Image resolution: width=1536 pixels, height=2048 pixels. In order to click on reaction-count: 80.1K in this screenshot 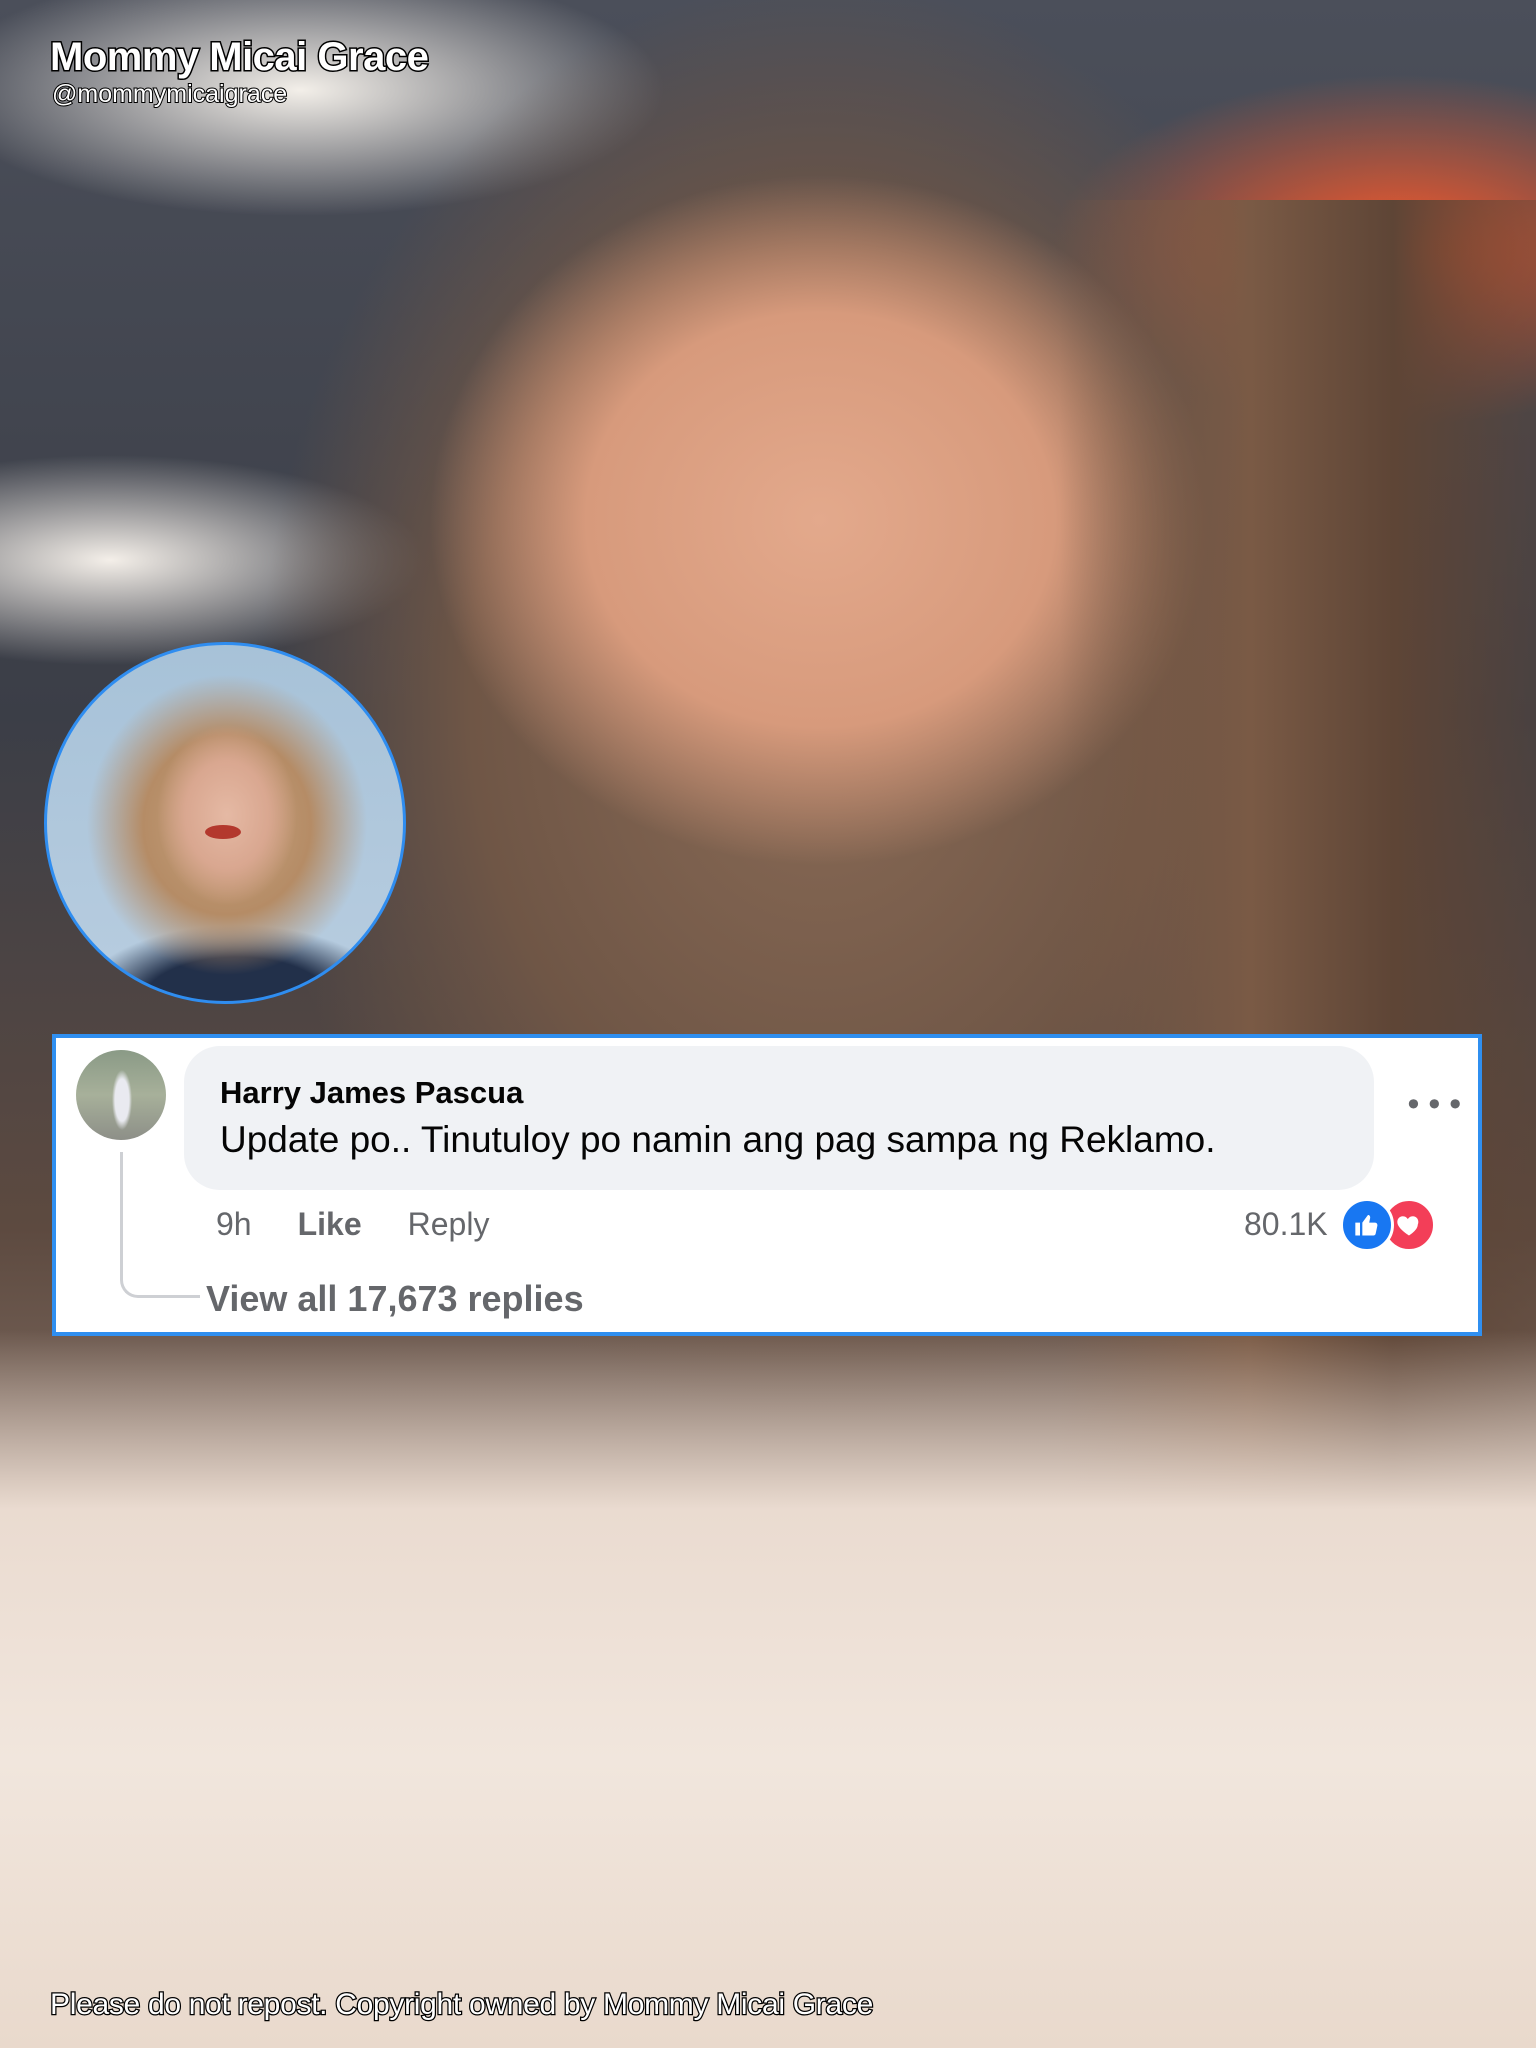, I will do `click(1286, 1224)`.